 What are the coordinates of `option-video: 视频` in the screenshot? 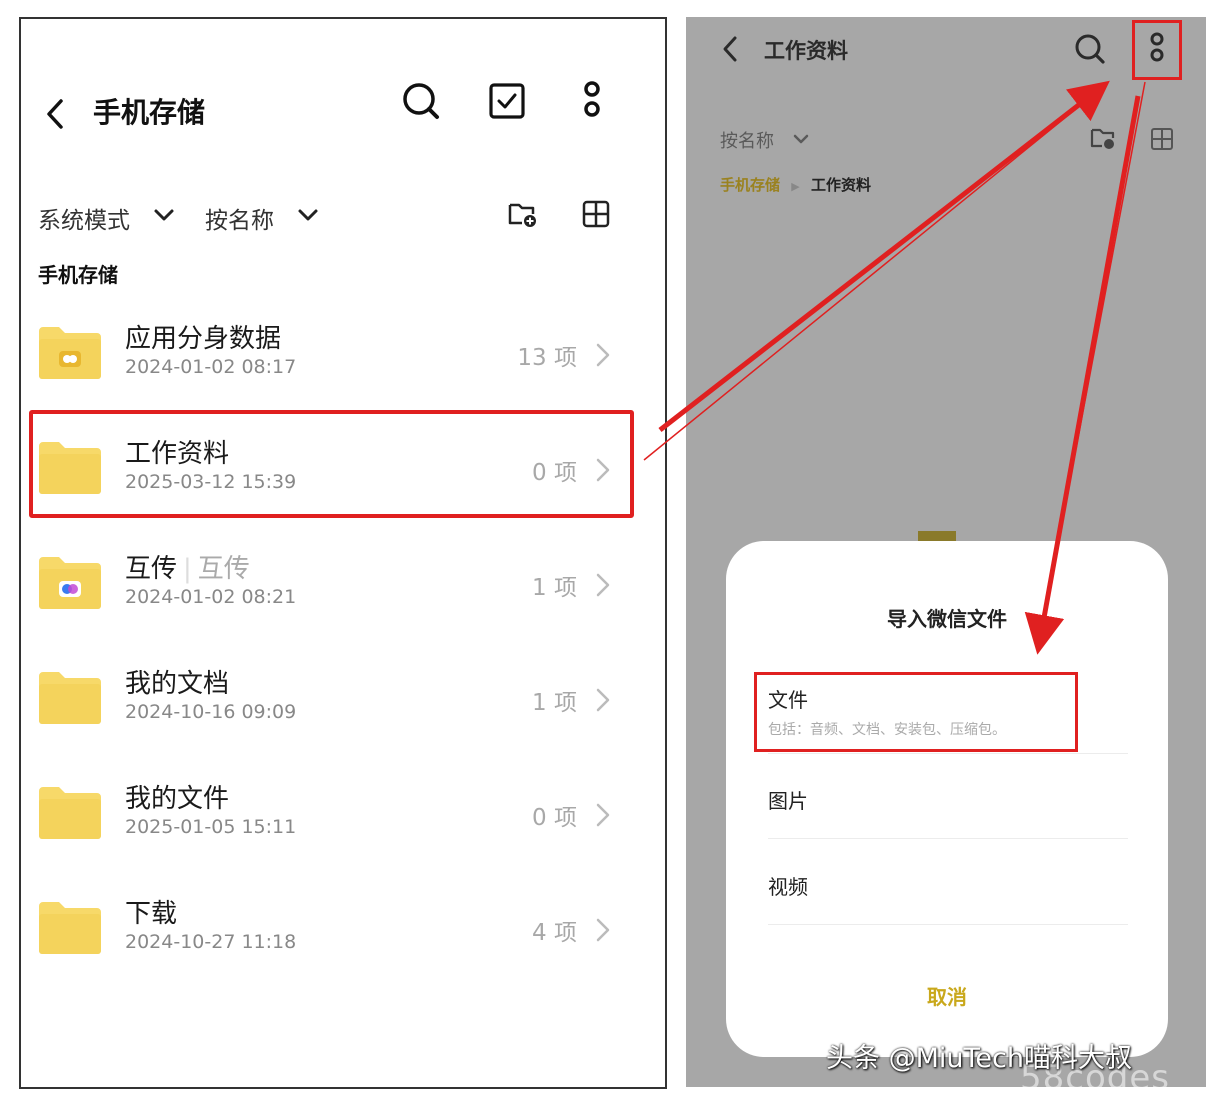 It's located at (948, 898).